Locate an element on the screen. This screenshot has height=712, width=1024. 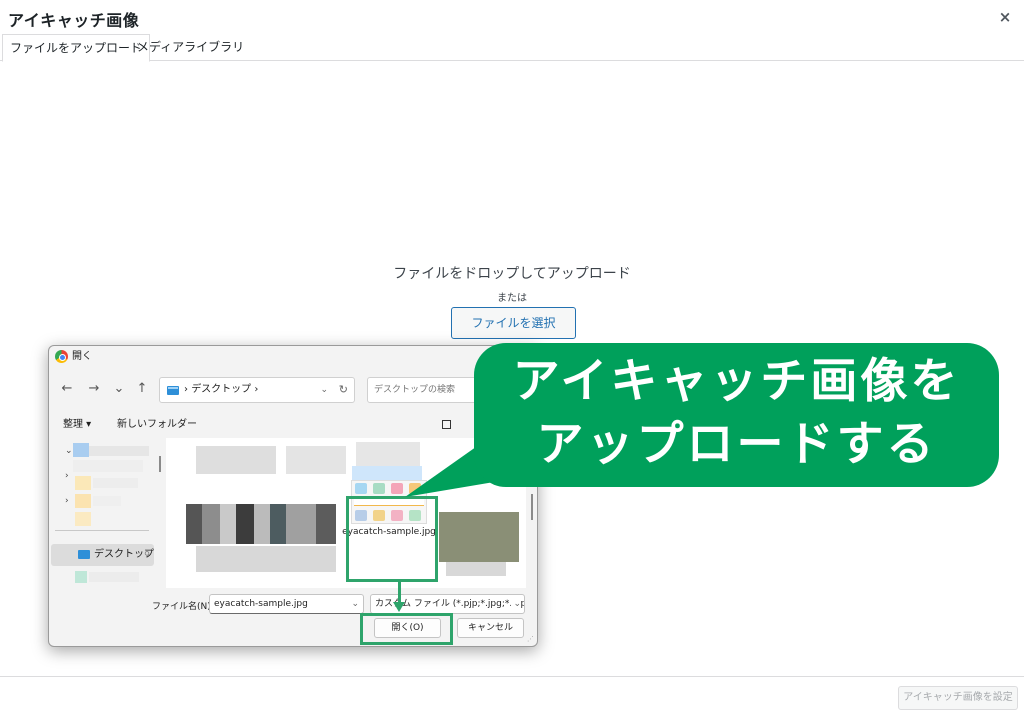
callout-line-1: アイキャッチ画像を is located at coordinates (736, 381).